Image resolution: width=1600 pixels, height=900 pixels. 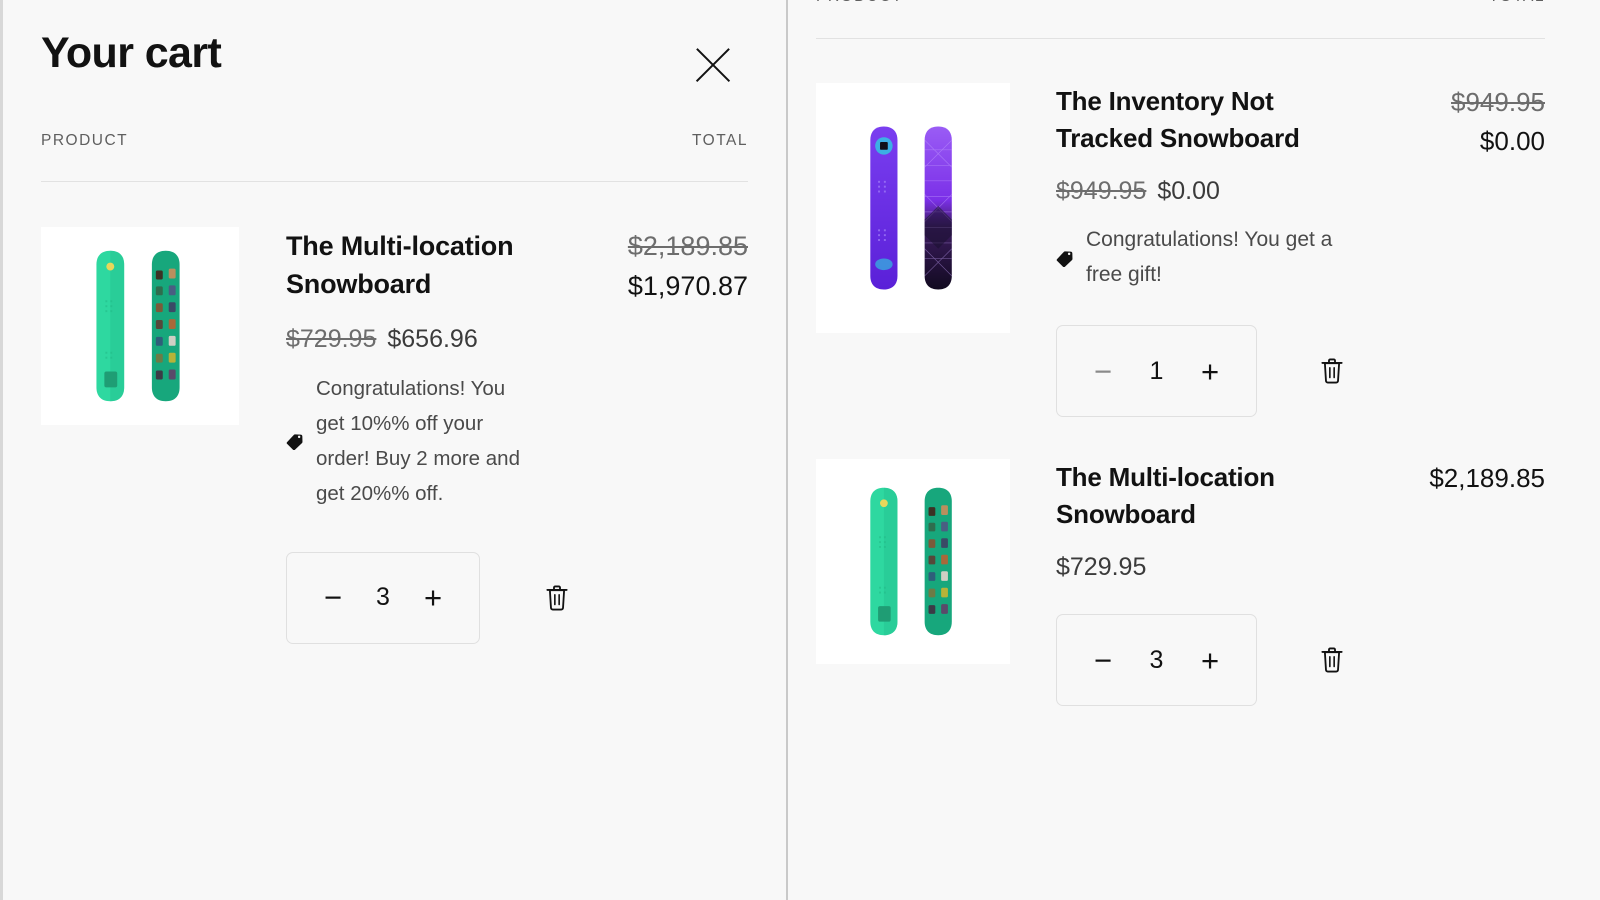 I want to click on unit-price-value: $729.95, so click(x=1101, y=567).